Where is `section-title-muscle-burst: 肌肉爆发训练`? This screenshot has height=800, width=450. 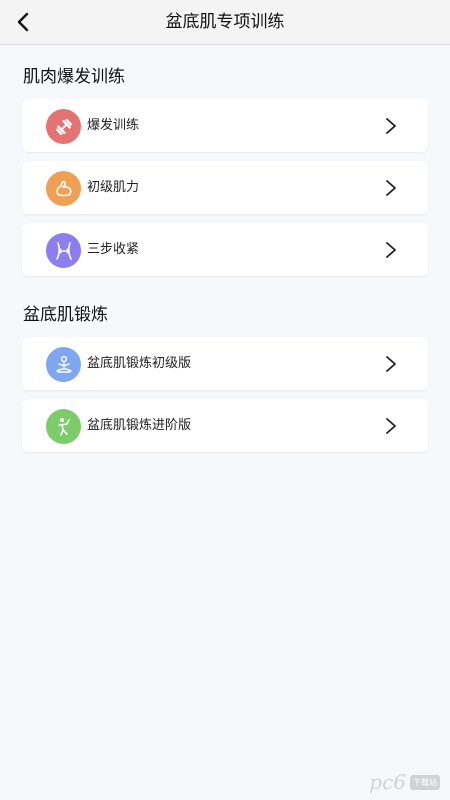 section-title-muscle-burst: 肌肉爆发训练 is located at coordinates (74, 77).